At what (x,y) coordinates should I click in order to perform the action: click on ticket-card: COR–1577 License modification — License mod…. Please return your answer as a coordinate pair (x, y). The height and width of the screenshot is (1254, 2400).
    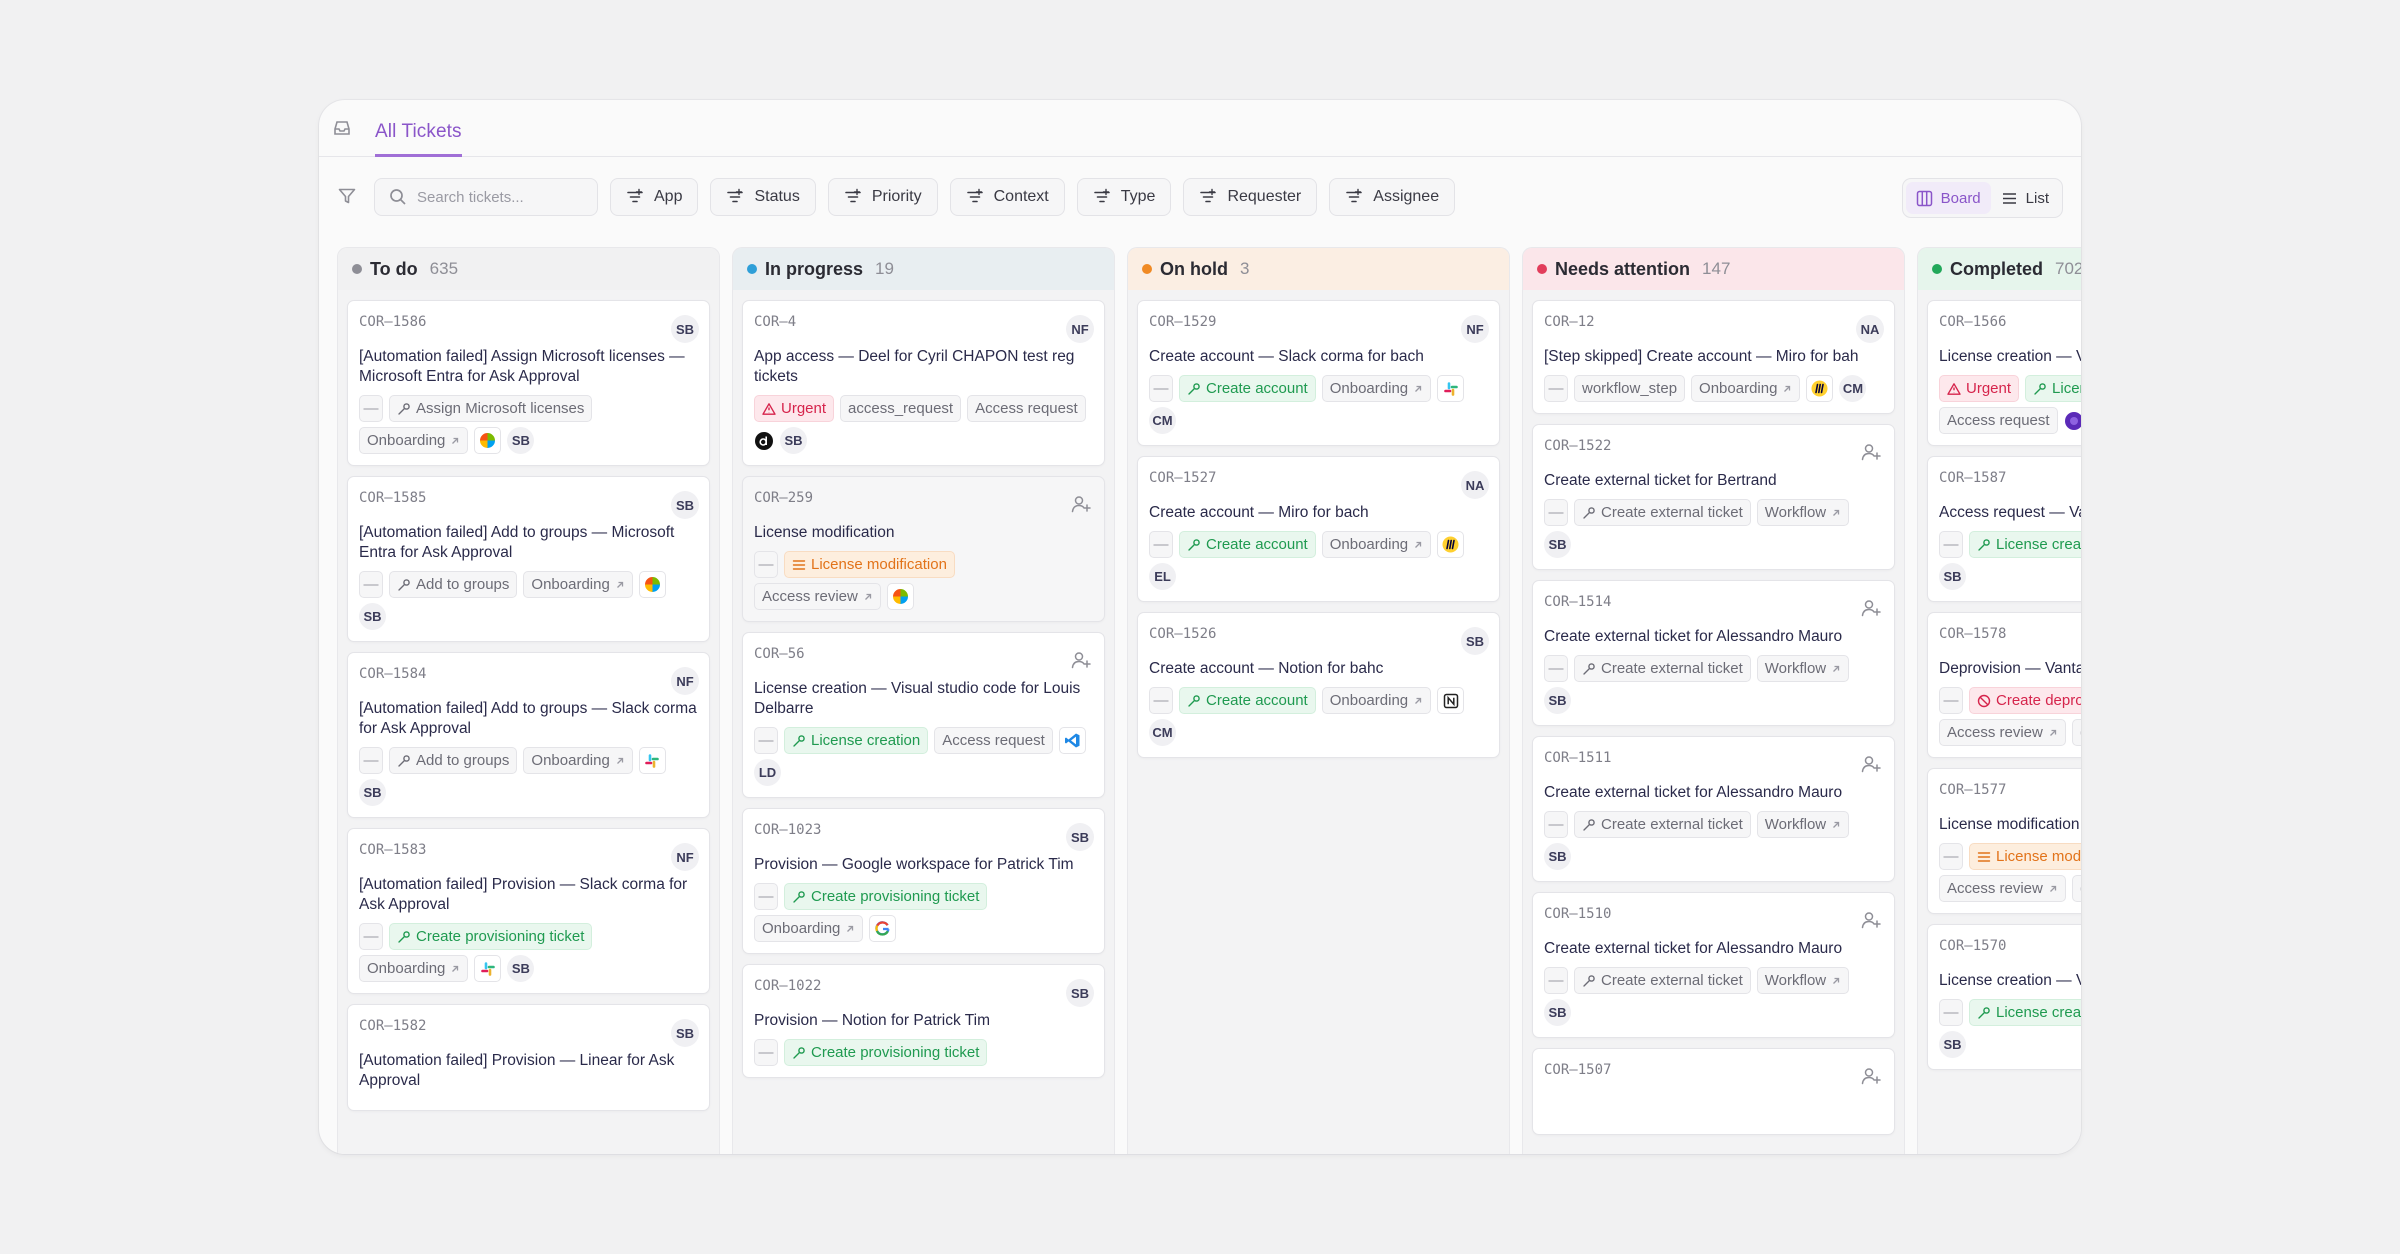
    Looking at the image, I should click on (2004, 841).